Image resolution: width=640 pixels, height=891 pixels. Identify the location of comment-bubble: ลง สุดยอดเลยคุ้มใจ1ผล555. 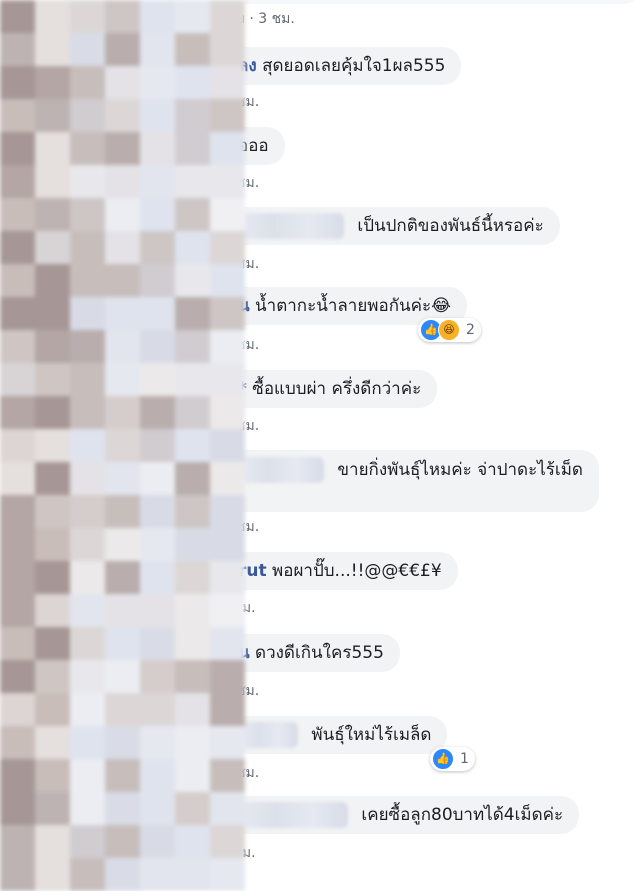
(342, 66).